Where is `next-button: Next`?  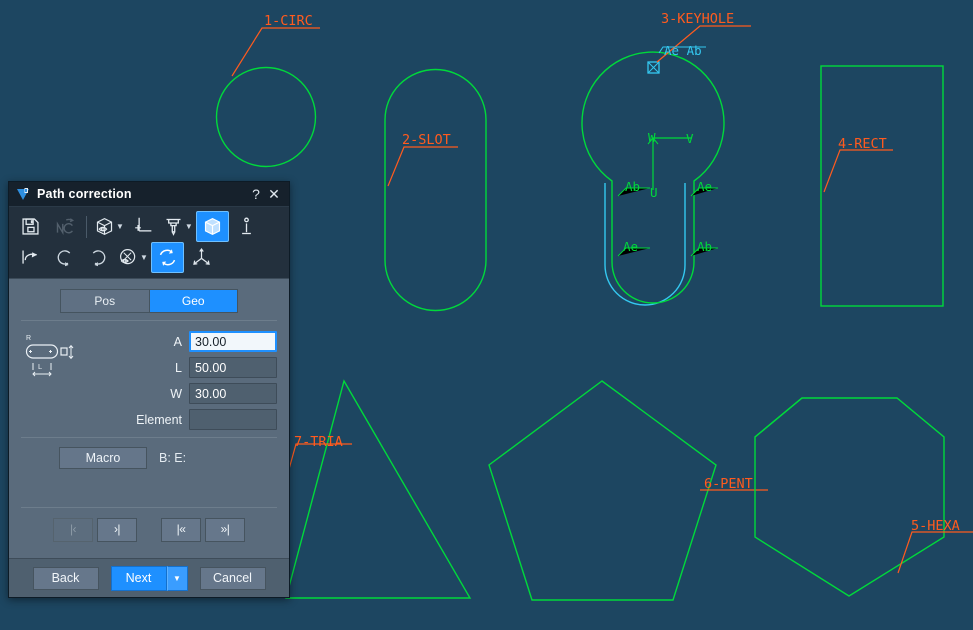
next-button: Next is located at coordinates (138, 578).